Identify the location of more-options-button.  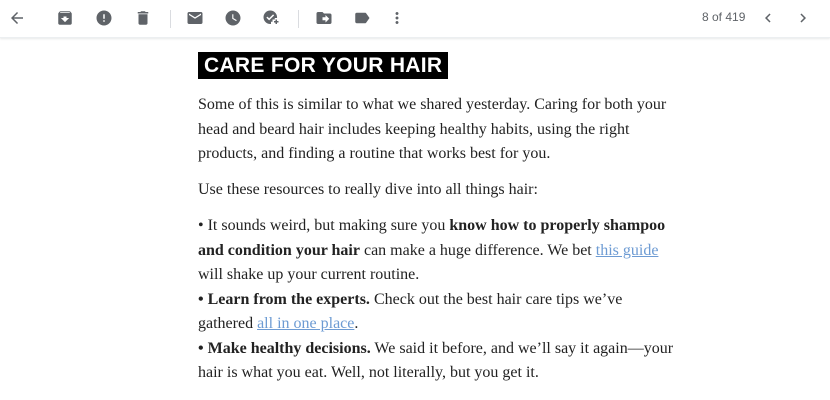
(397, 18).